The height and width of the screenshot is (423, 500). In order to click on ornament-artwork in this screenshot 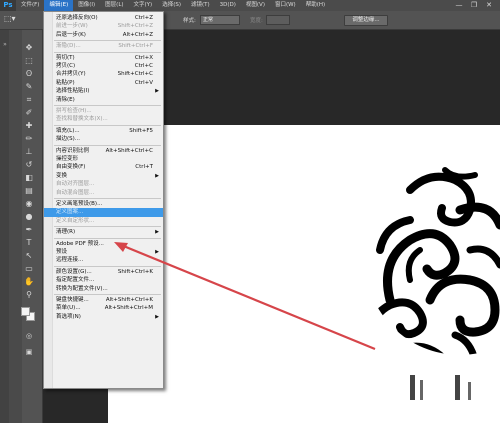, I will do `click(435, 283)`.